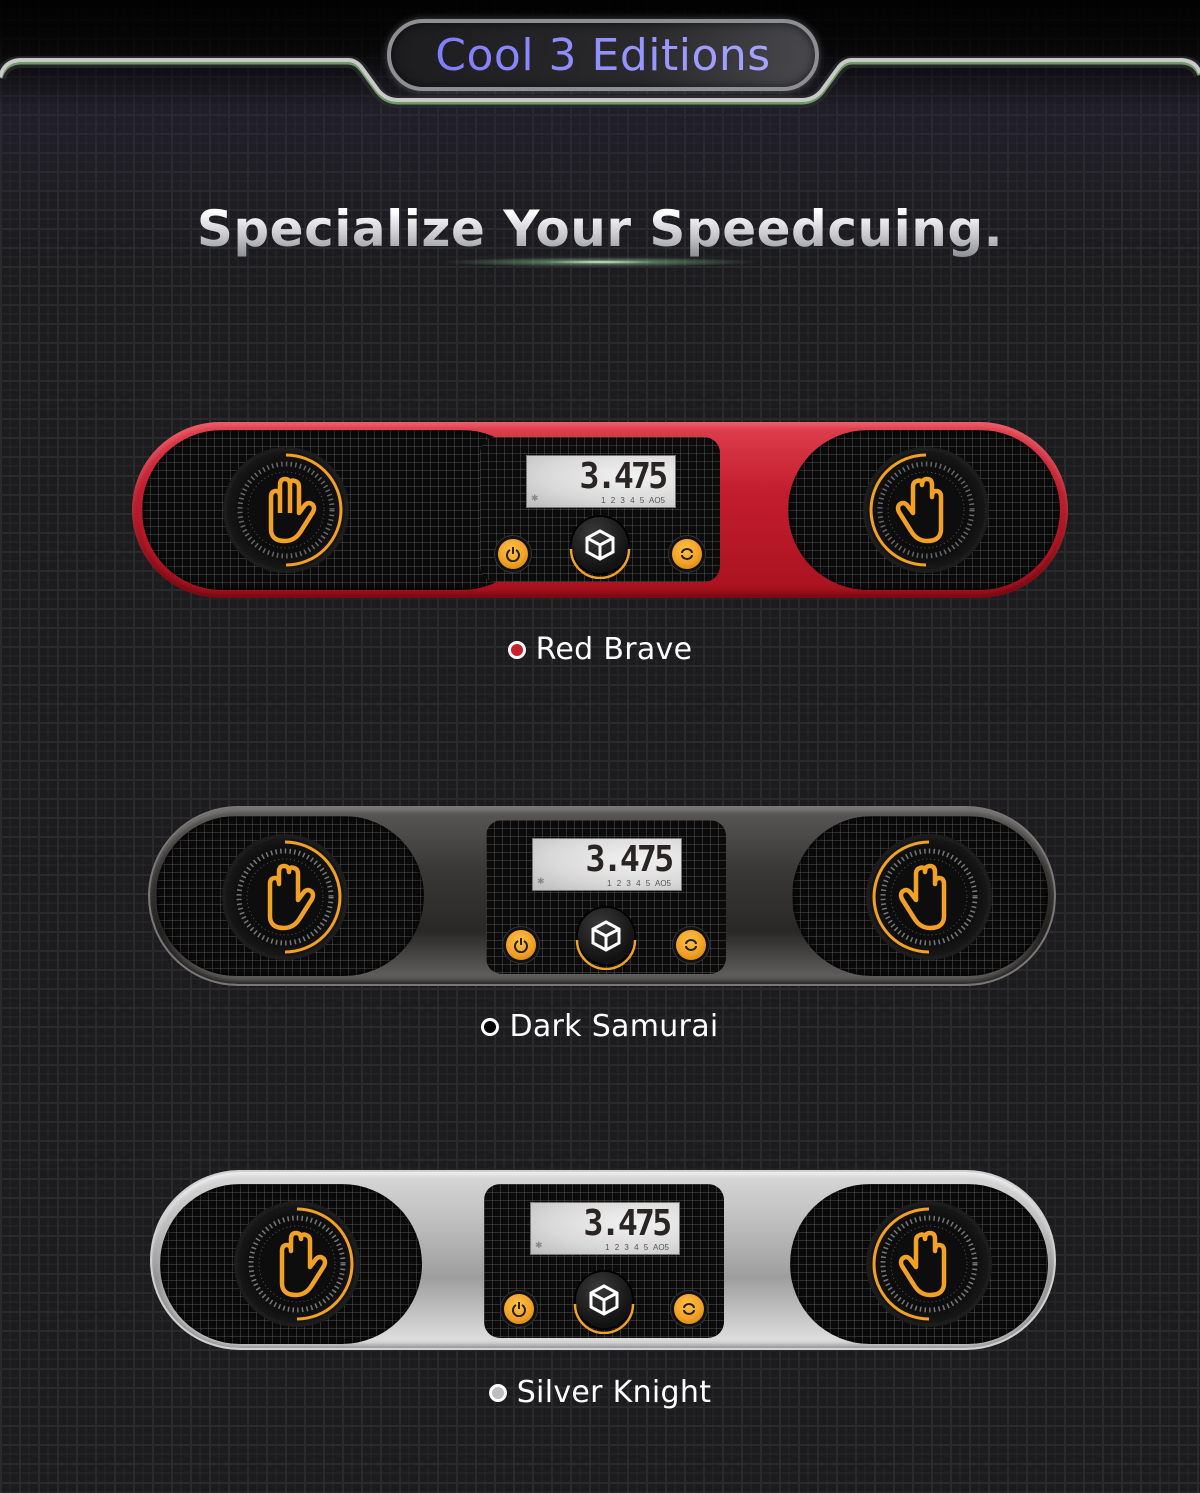 The image size is (1200, 1493). I want to click on editions-badge: Cool 3 Editions, so click(603, 55).